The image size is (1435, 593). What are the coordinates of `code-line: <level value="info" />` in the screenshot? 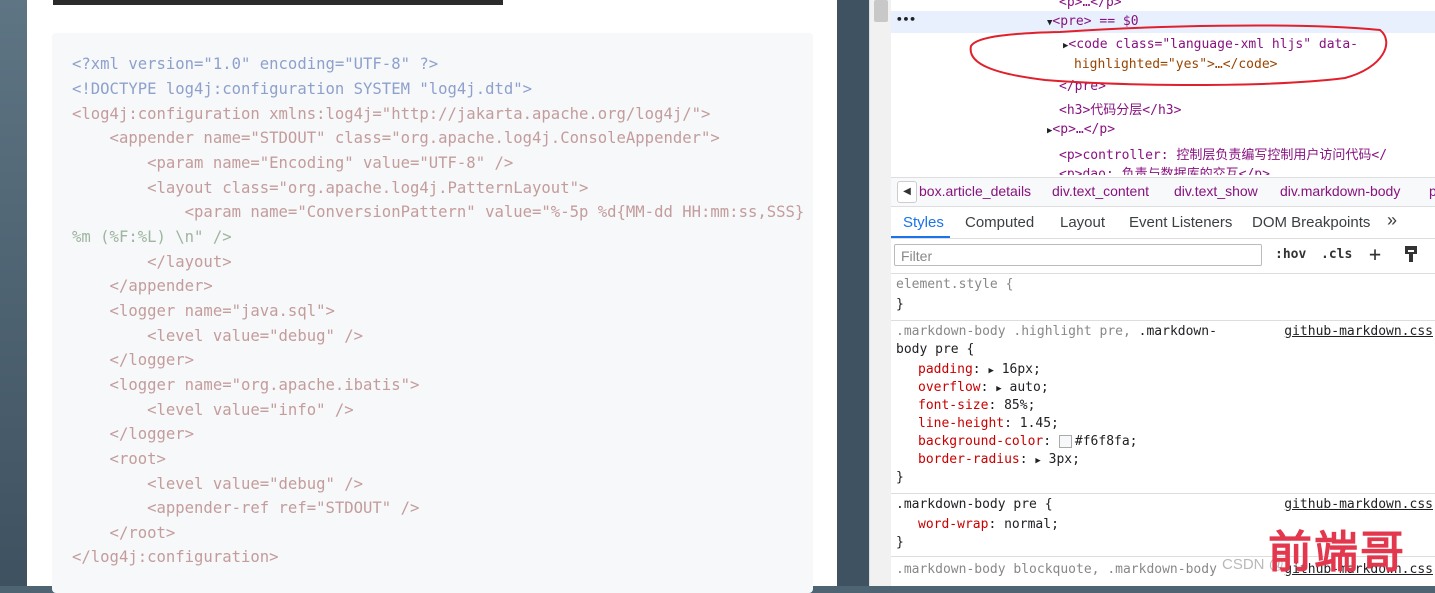 It's located at (213, 410).